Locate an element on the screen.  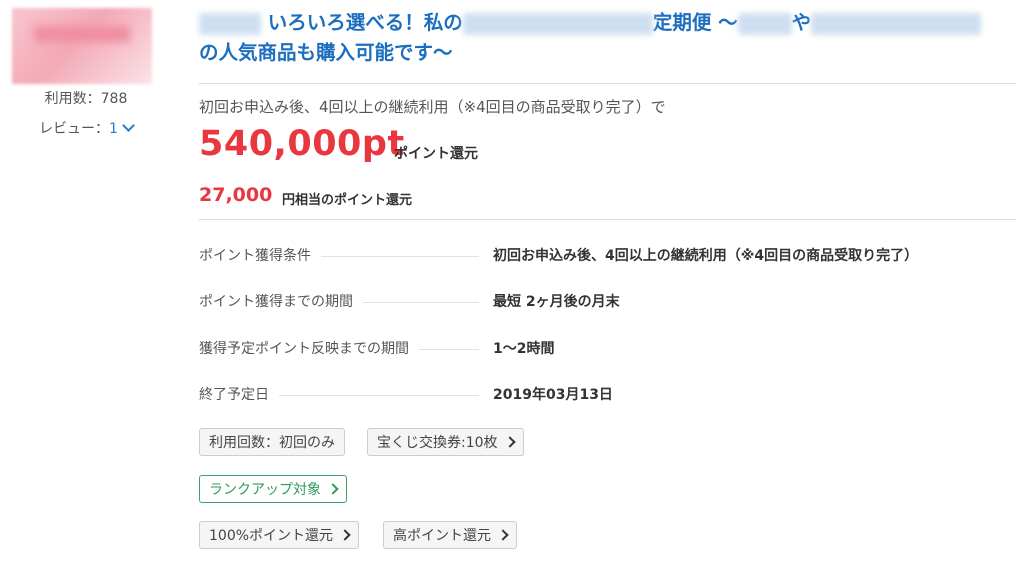
detail-label: ポイント獲得までの期間 is located at coordinates (281, 301).